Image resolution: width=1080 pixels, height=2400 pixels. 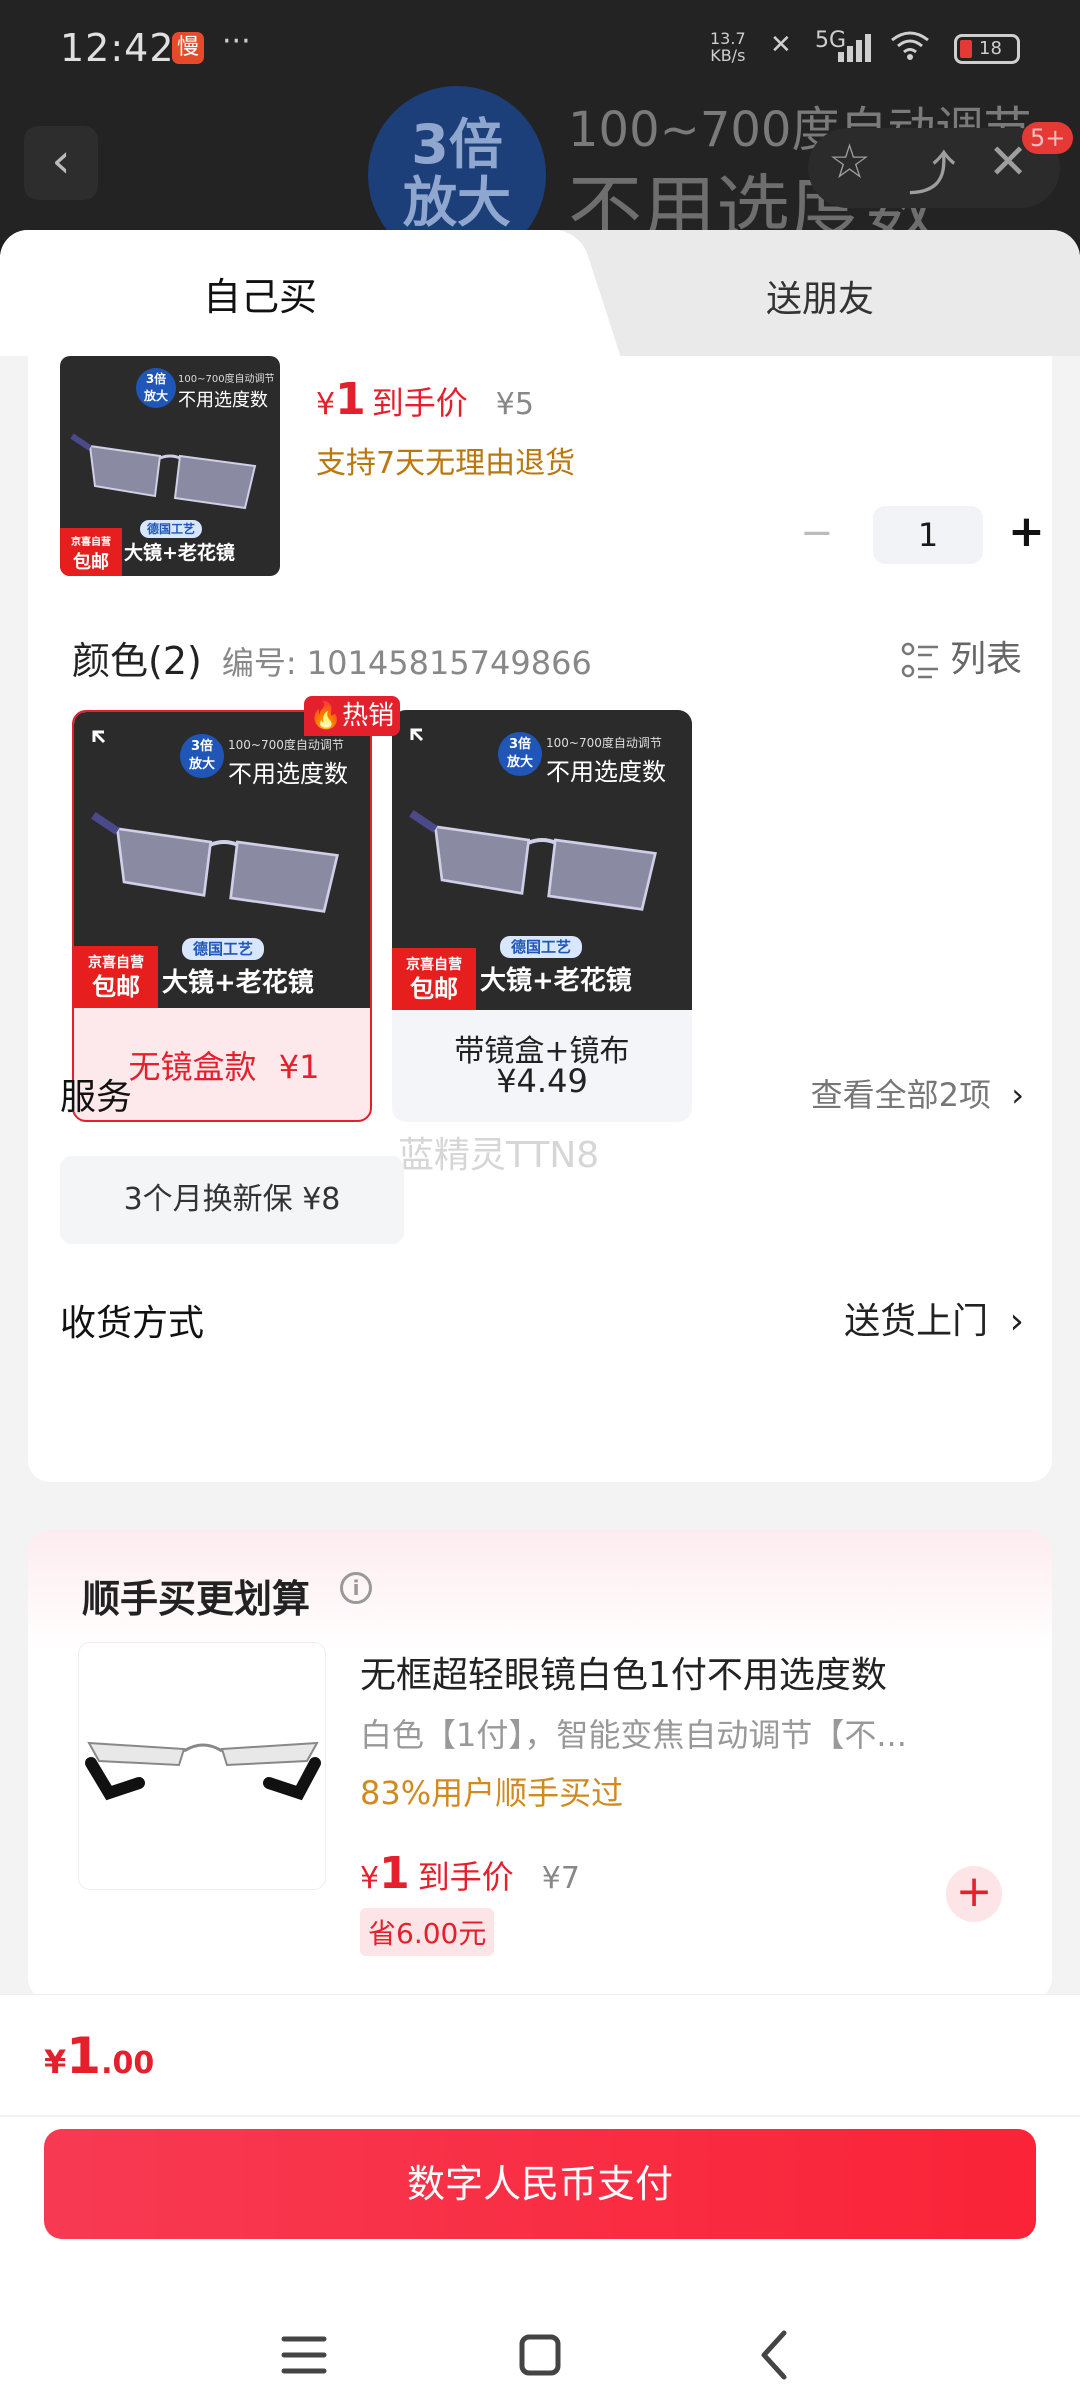 I want to click on decrease-button: −, so click(x=817, y=533).